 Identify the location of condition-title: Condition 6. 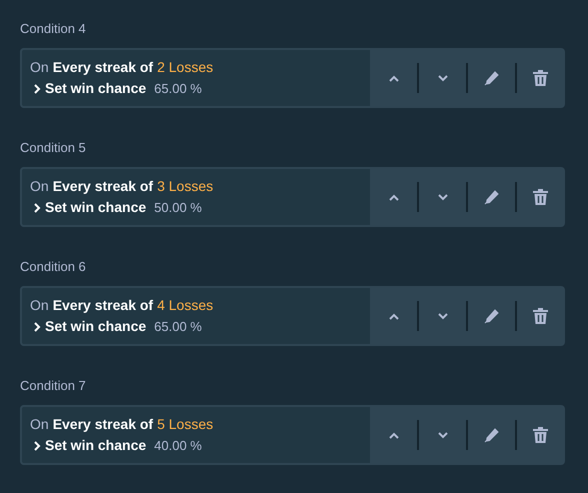
(53, 267).